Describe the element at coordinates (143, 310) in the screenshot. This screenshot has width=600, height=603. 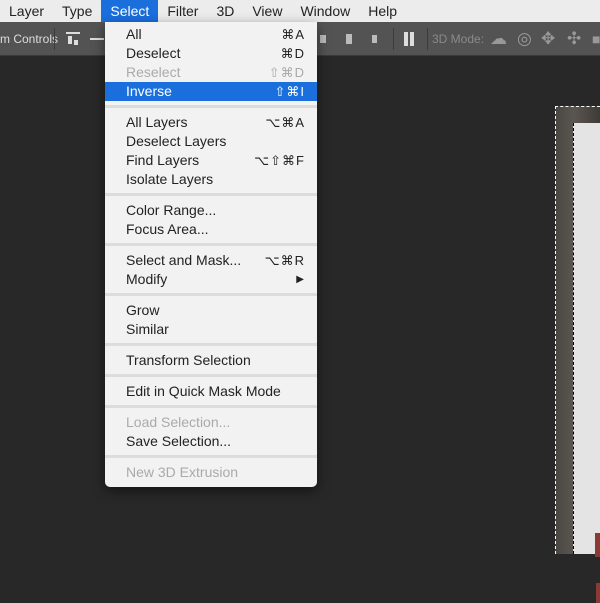
I see `menu-item-label: Grow` at that location.